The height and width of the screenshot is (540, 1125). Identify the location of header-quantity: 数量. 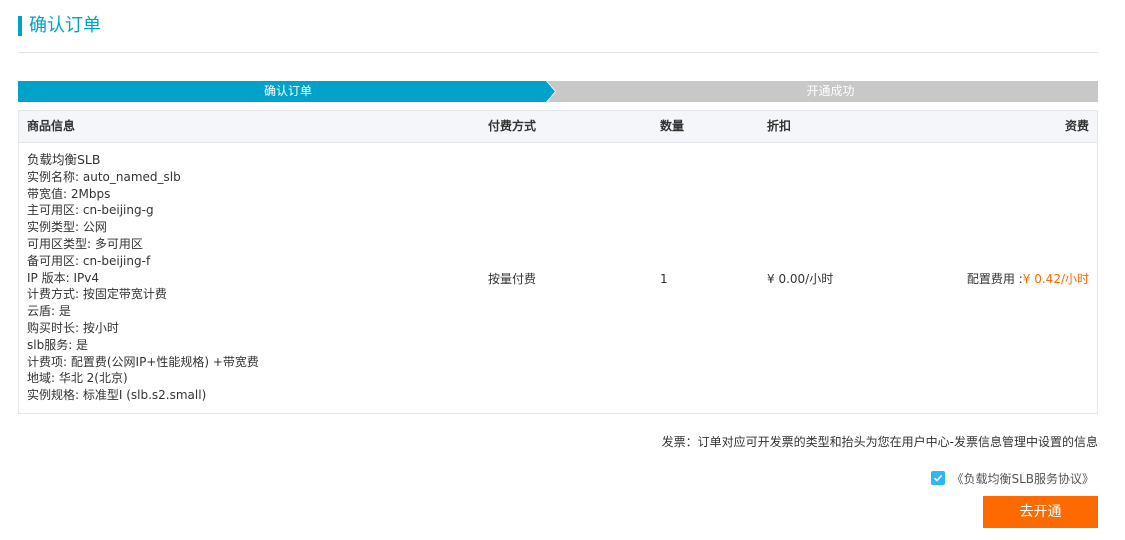
(672, 126).